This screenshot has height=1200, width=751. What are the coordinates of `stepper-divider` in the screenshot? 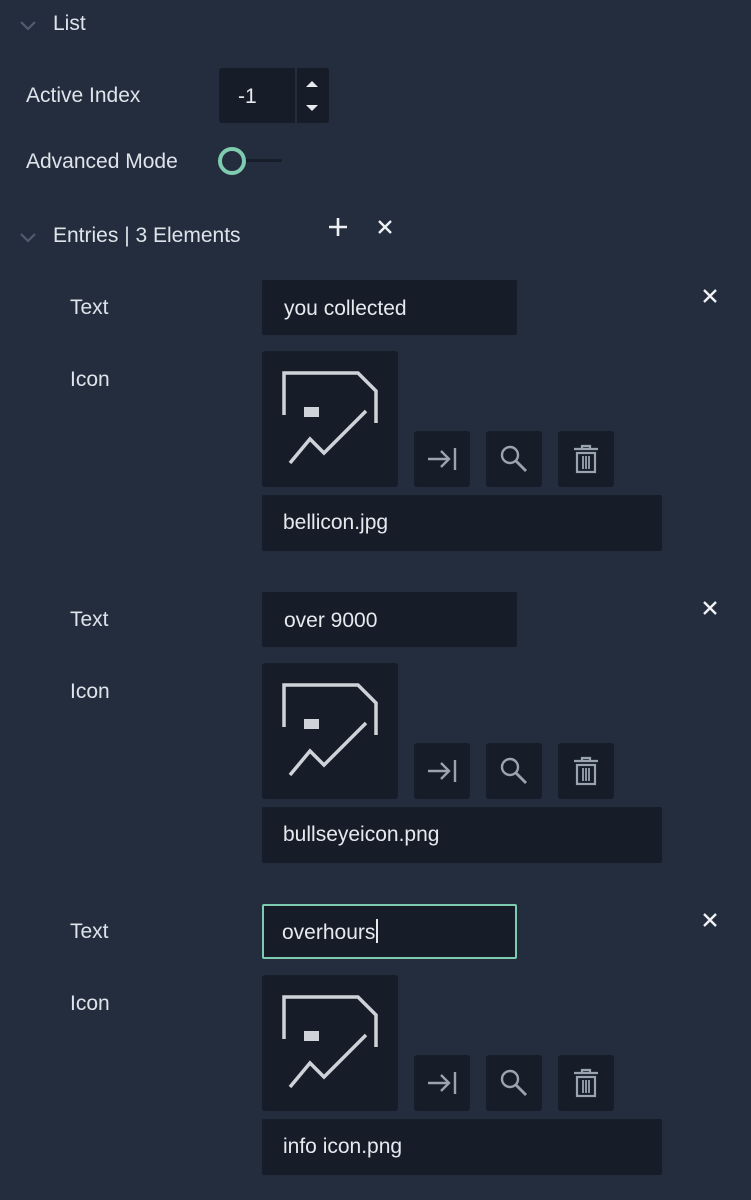 It's located at (296, 95).